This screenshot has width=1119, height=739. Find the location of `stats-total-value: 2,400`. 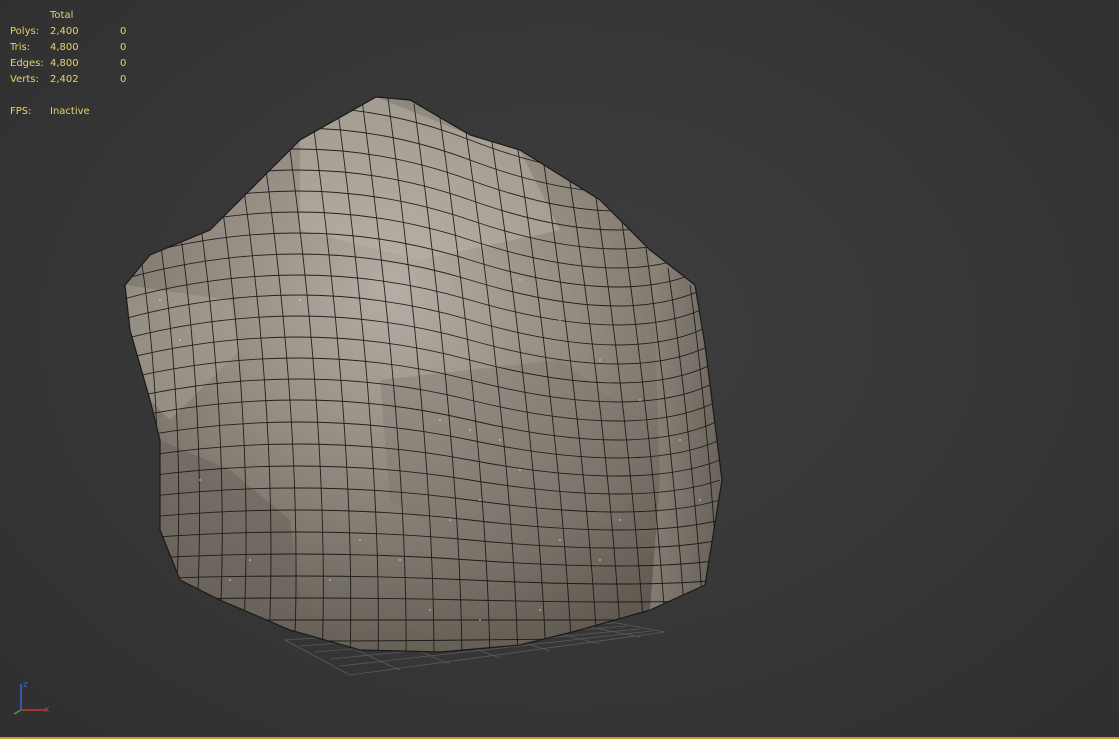

stats-total-value: 2,400 is located at coordinates (64, 31).